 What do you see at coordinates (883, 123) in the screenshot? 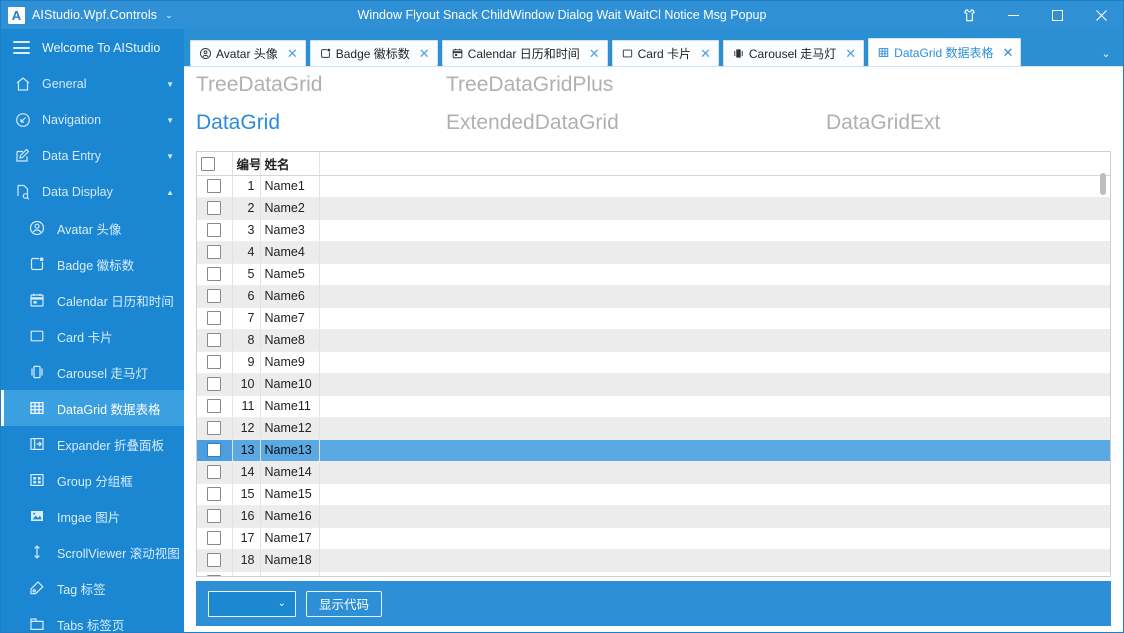
I see `link-datagridext: DataGridExt` at bounding box center [883, 123].